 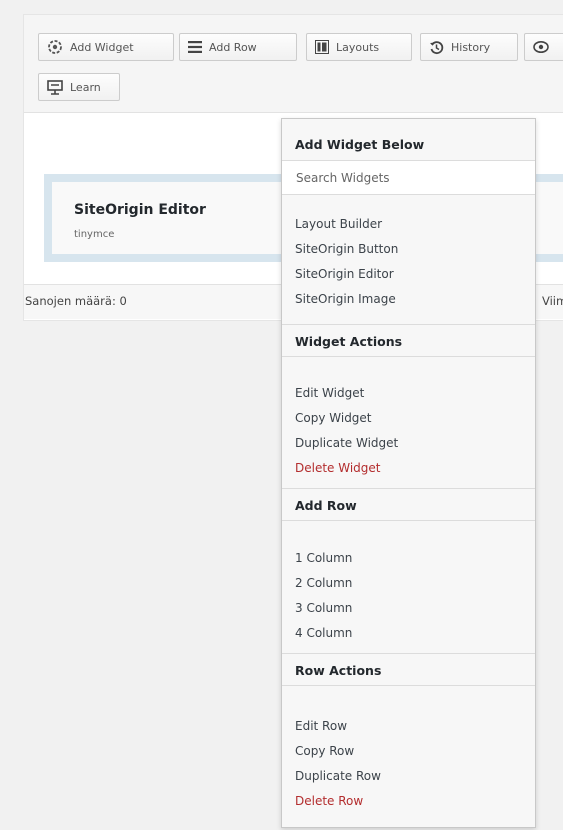 I want to click on menu-item-3-column: 3 Column, so click(x=408, y=608).